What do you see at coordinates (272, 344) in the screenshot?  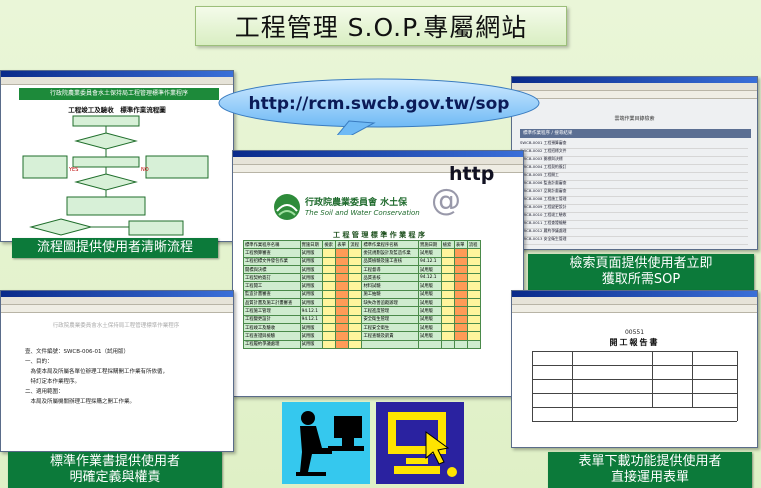 I see `sop-item-link: 工程履約爭議處理` at bounding box center [272, 344].